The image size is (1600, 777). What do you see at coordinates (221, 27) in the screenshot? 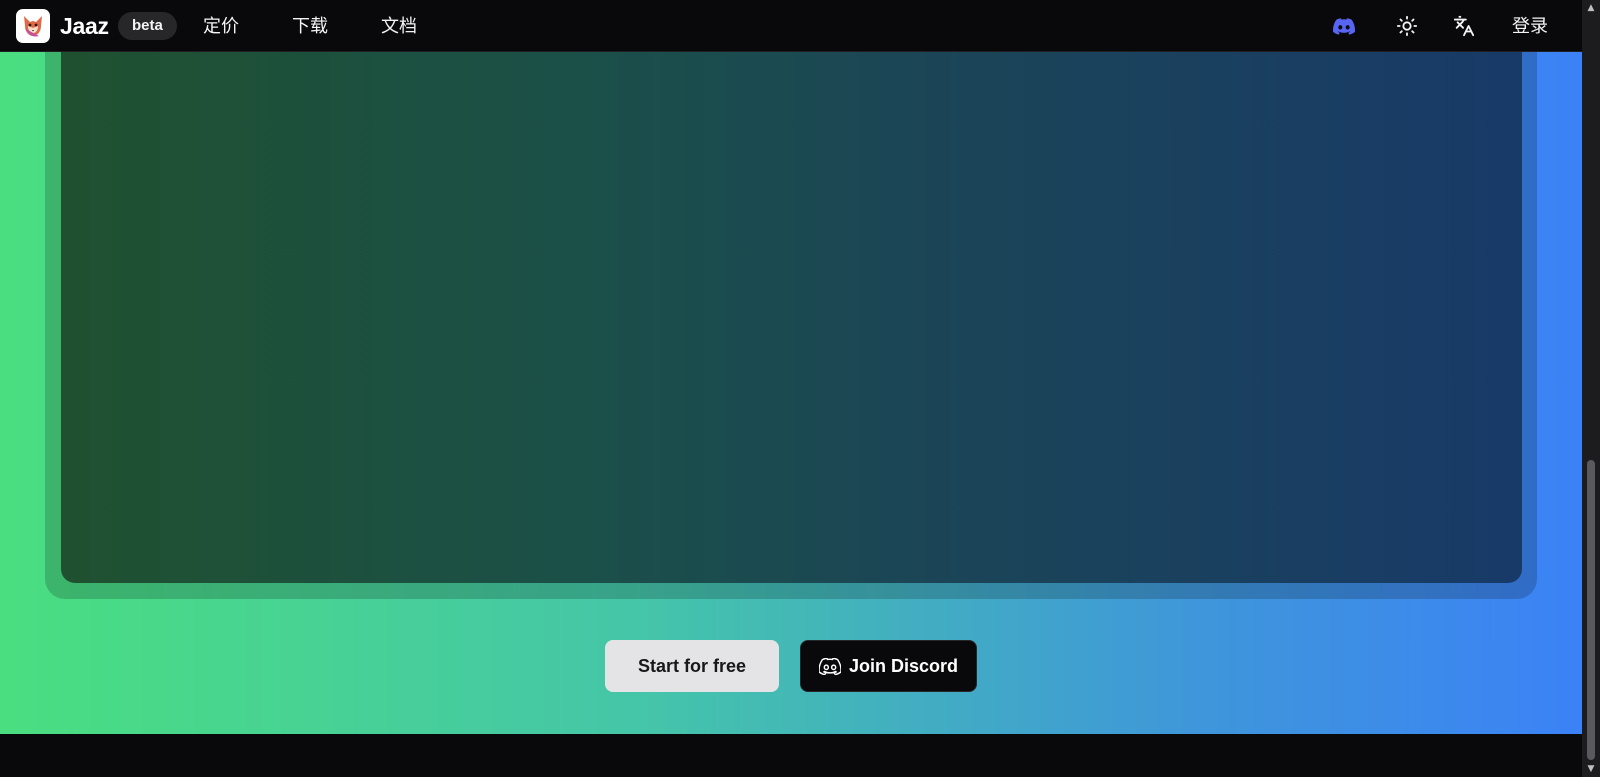
I see `nav-pricing-link: 定价` at bounding box center [221, 27].